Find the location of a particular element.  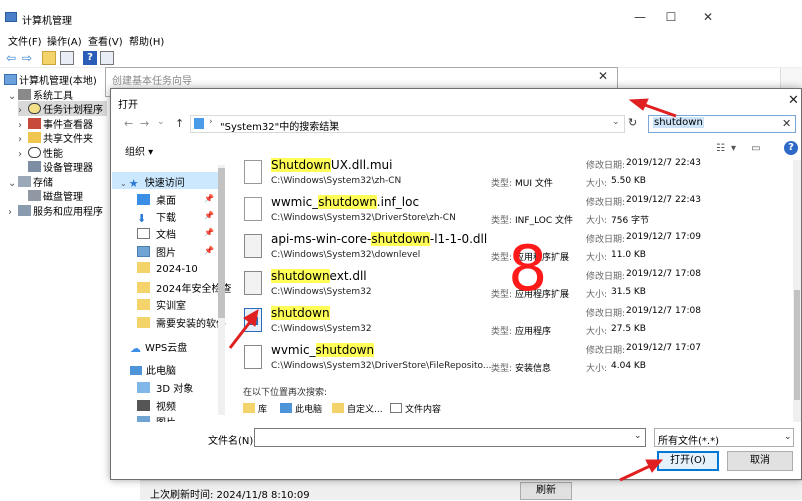

arrow-to-open-button is located at coordinates (641, 470).